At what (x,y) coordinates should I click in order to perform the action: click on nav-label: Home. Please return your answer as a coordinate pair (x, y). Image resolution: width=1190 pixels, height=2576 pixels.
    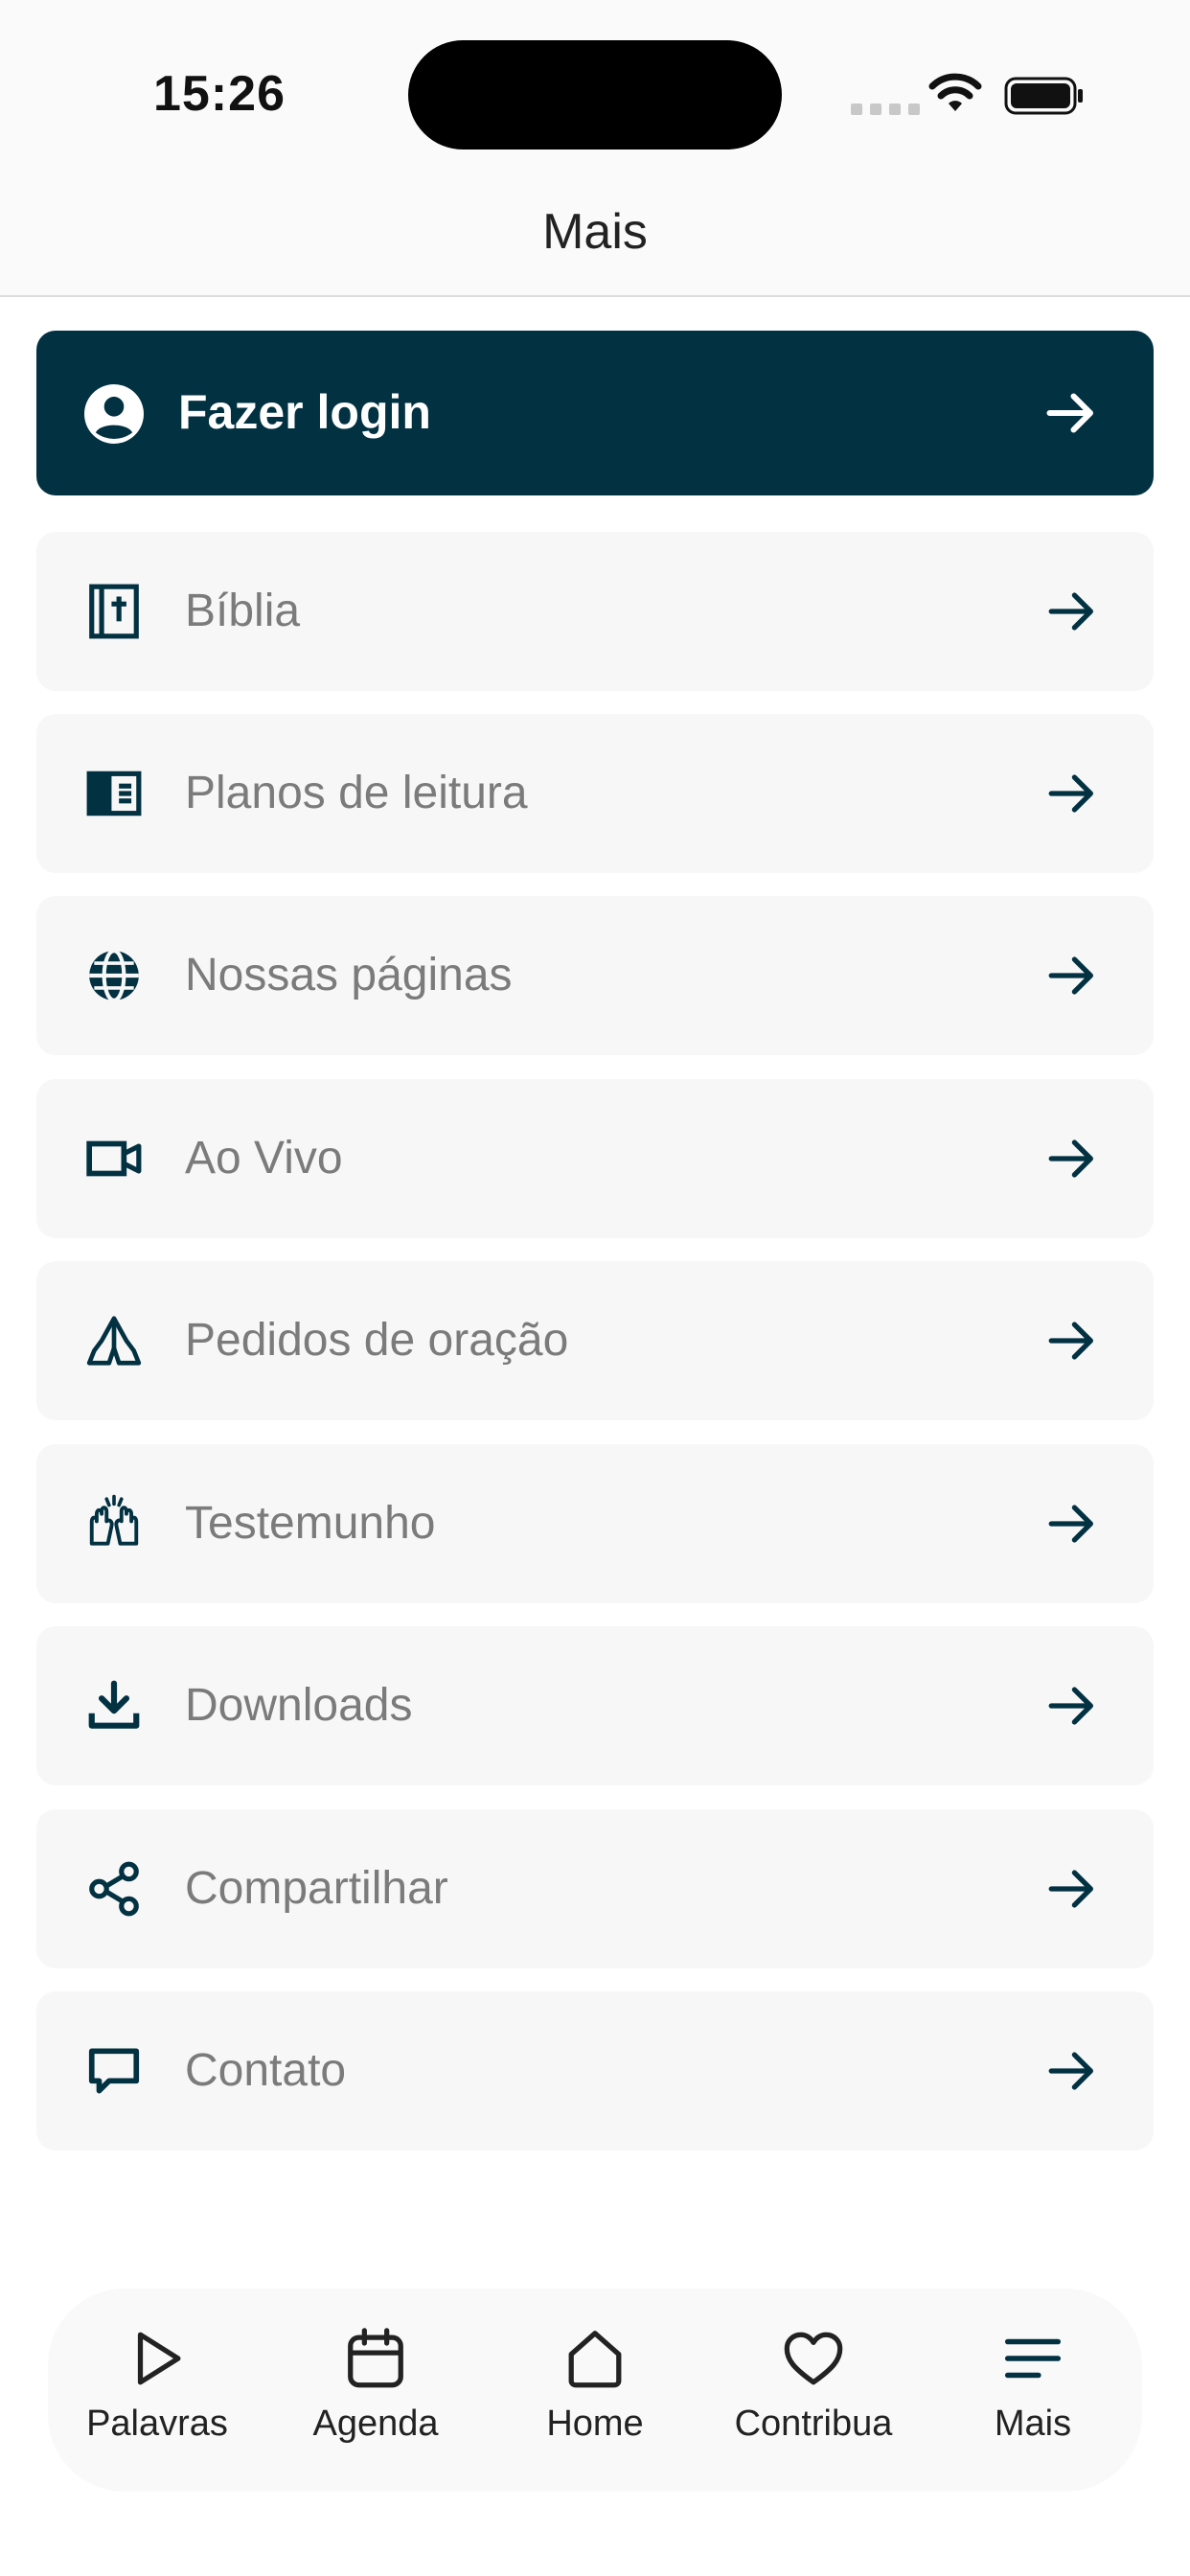
    Looking at the image, I should click on (595, 2424).